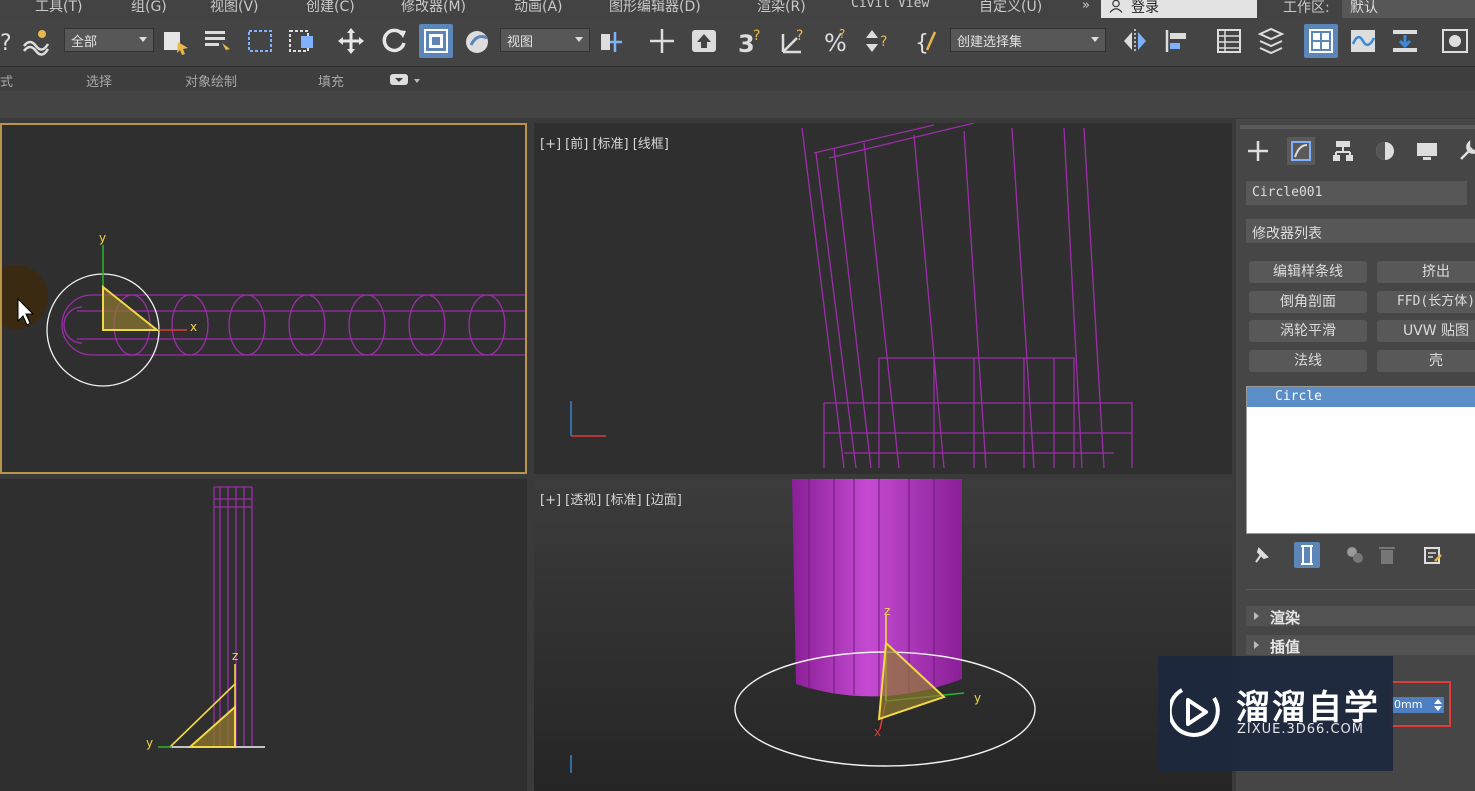 This screenshot has height=791, width=1475. Describe the element at coordinates (1465, 151) in the screenshot. I see `utilities-tab-icon` at that location.